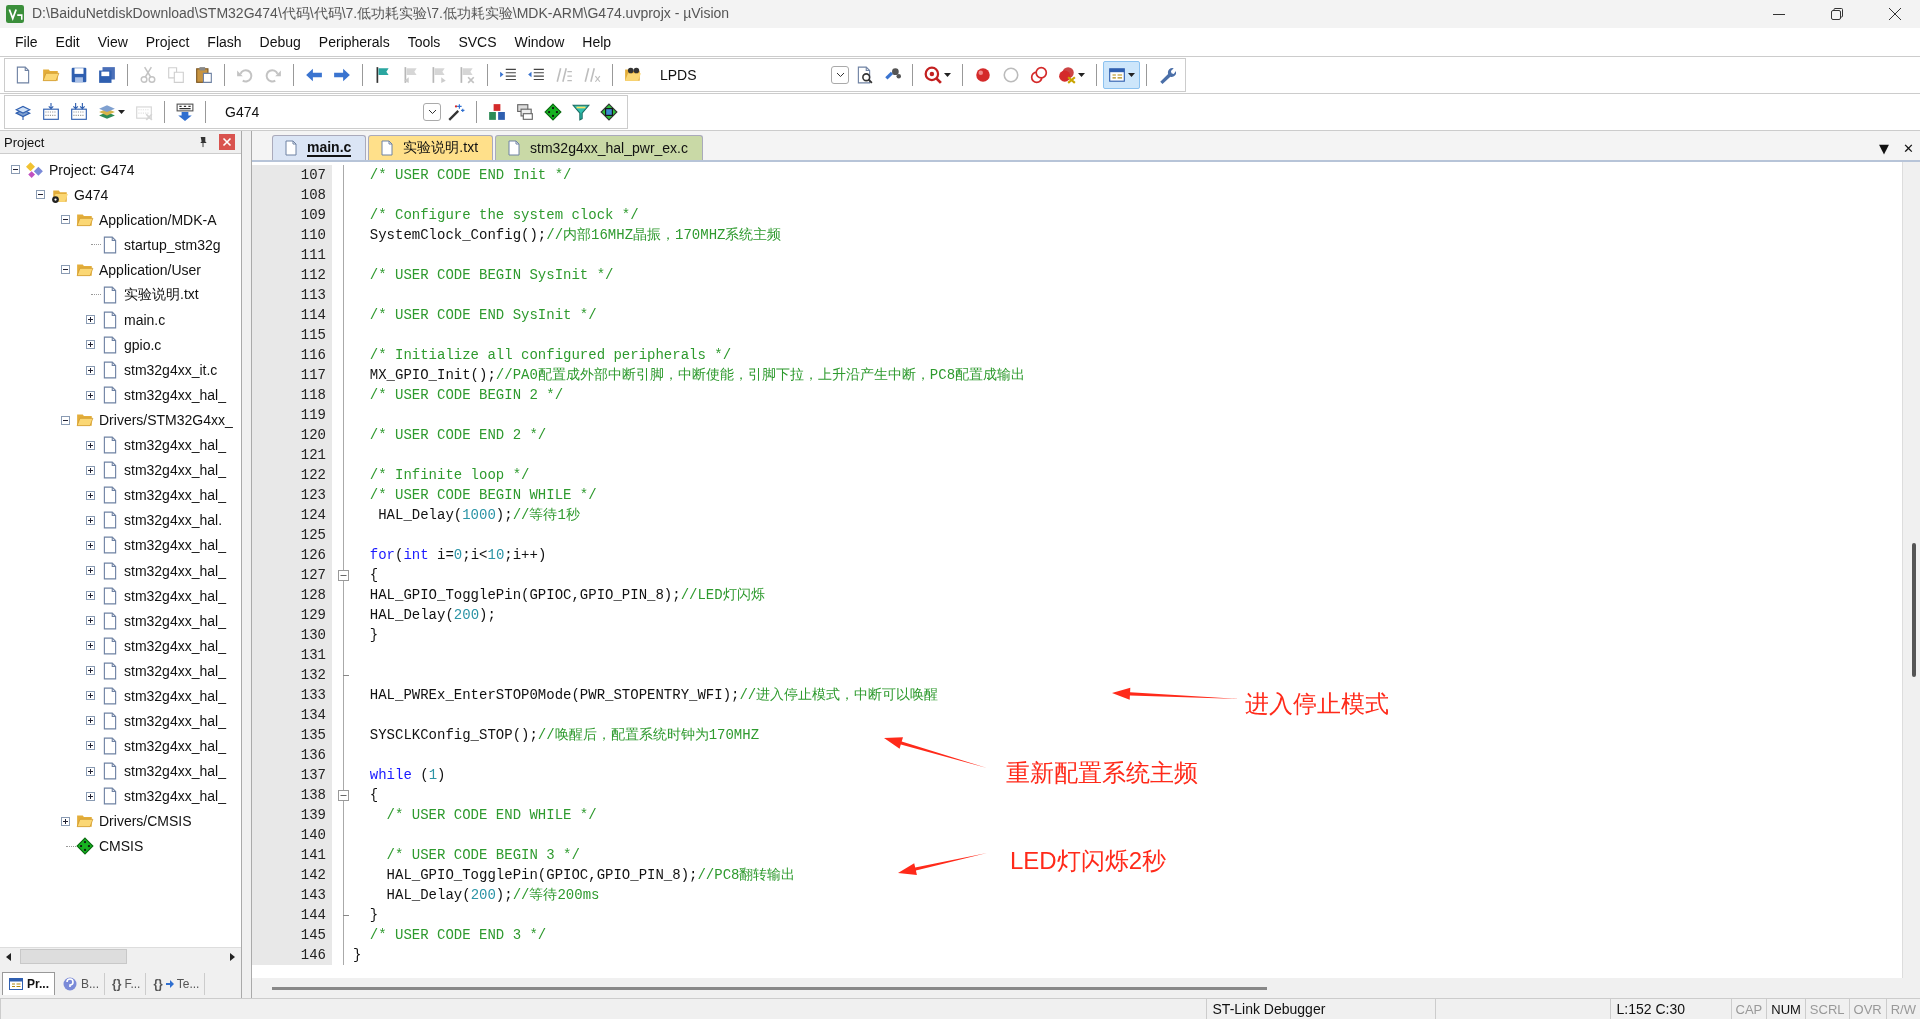 Image resolution: width=1920 pixels, height=1019 pixels. Describe the element at coordinates (280, 42) in the screenshot. I see `menu-item: Debug` at that location.